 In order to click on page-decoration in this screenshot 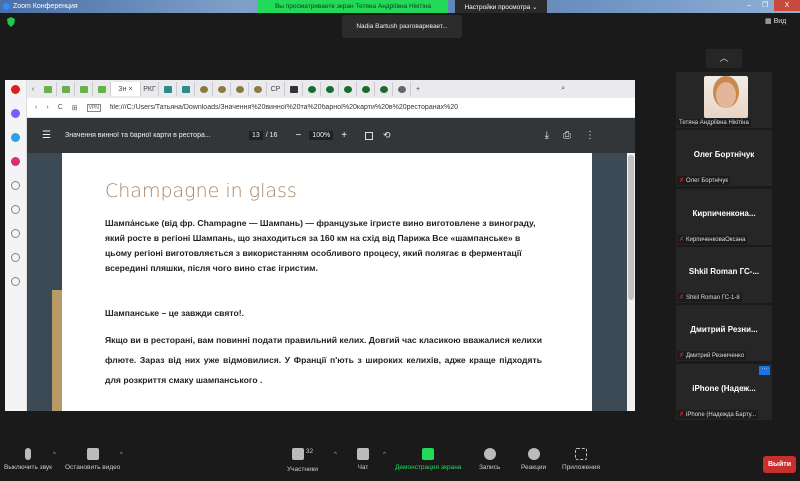, I will do `click(57, 350)`.